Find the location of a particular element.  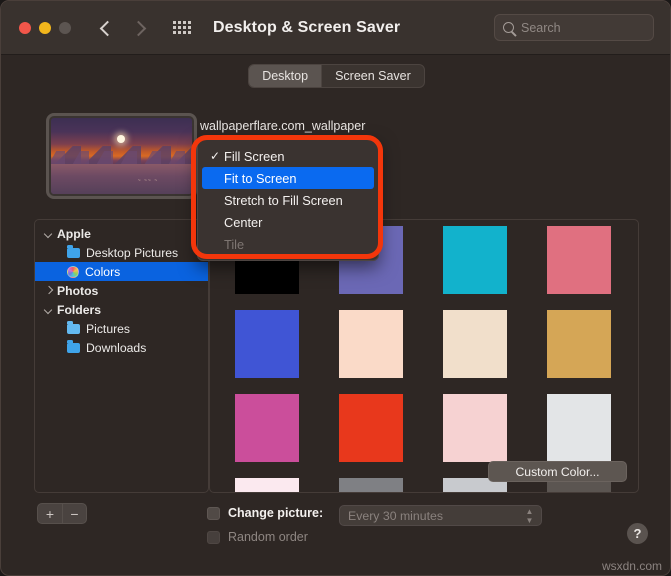

checkmark-icon: ✓ is located at coordinates (215, 156).